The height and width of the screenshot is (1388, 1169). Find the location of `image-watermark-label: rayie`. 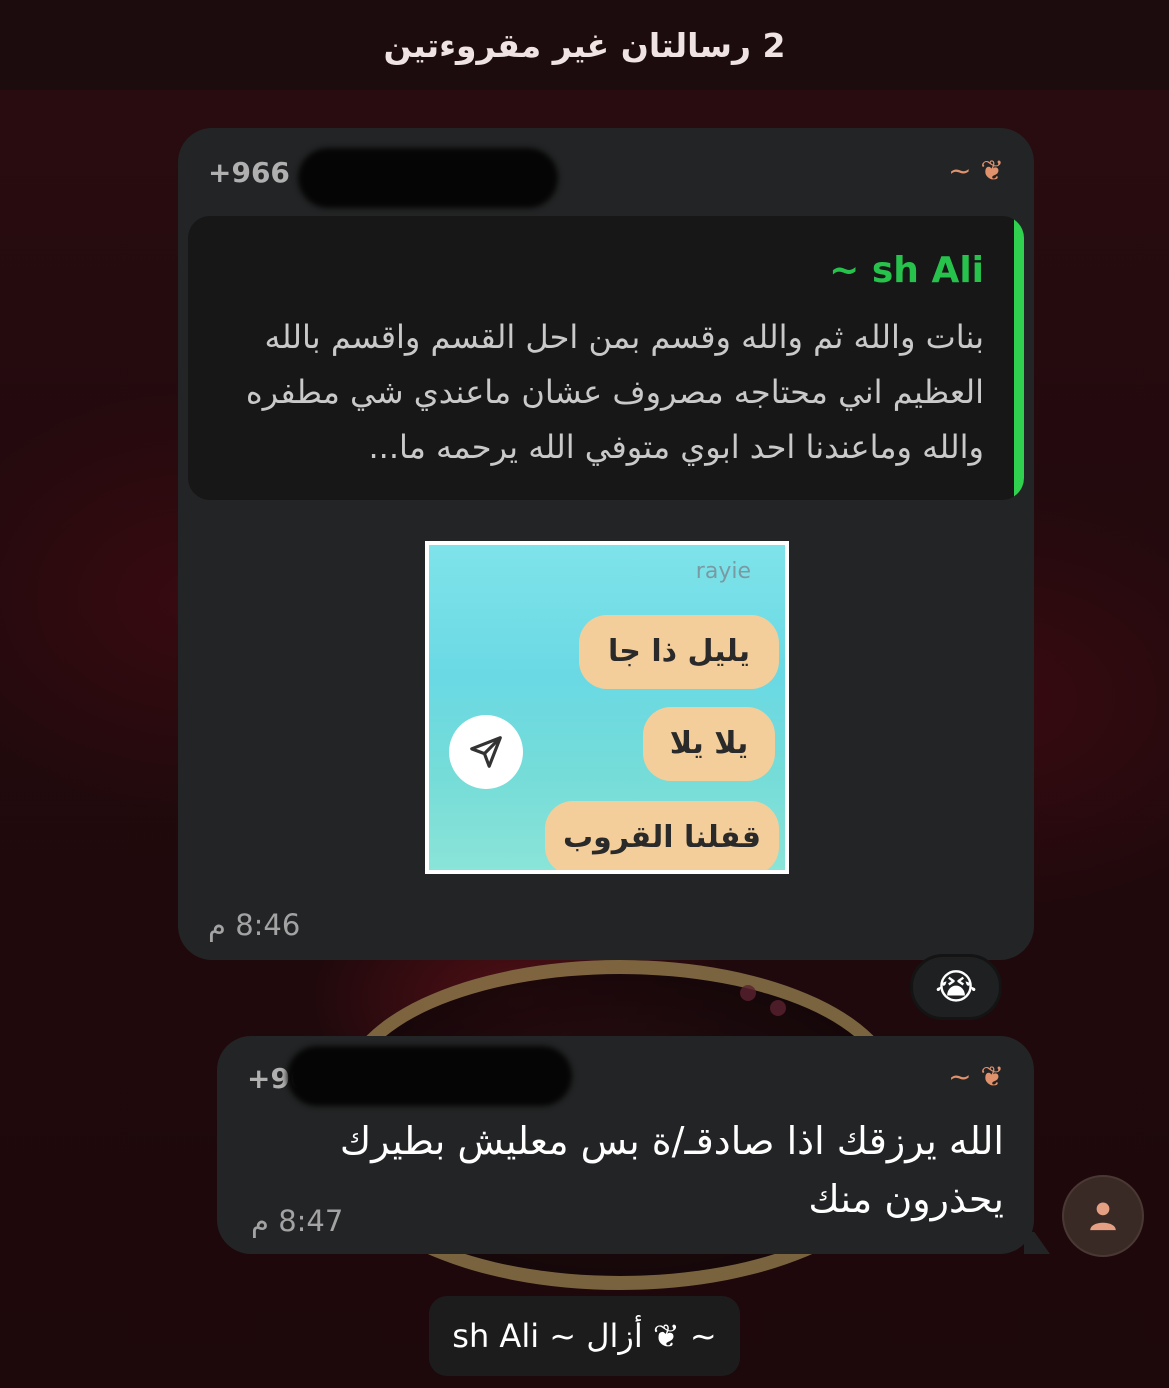

image-watermark-label: rayie is located at coordinates (723, 571).